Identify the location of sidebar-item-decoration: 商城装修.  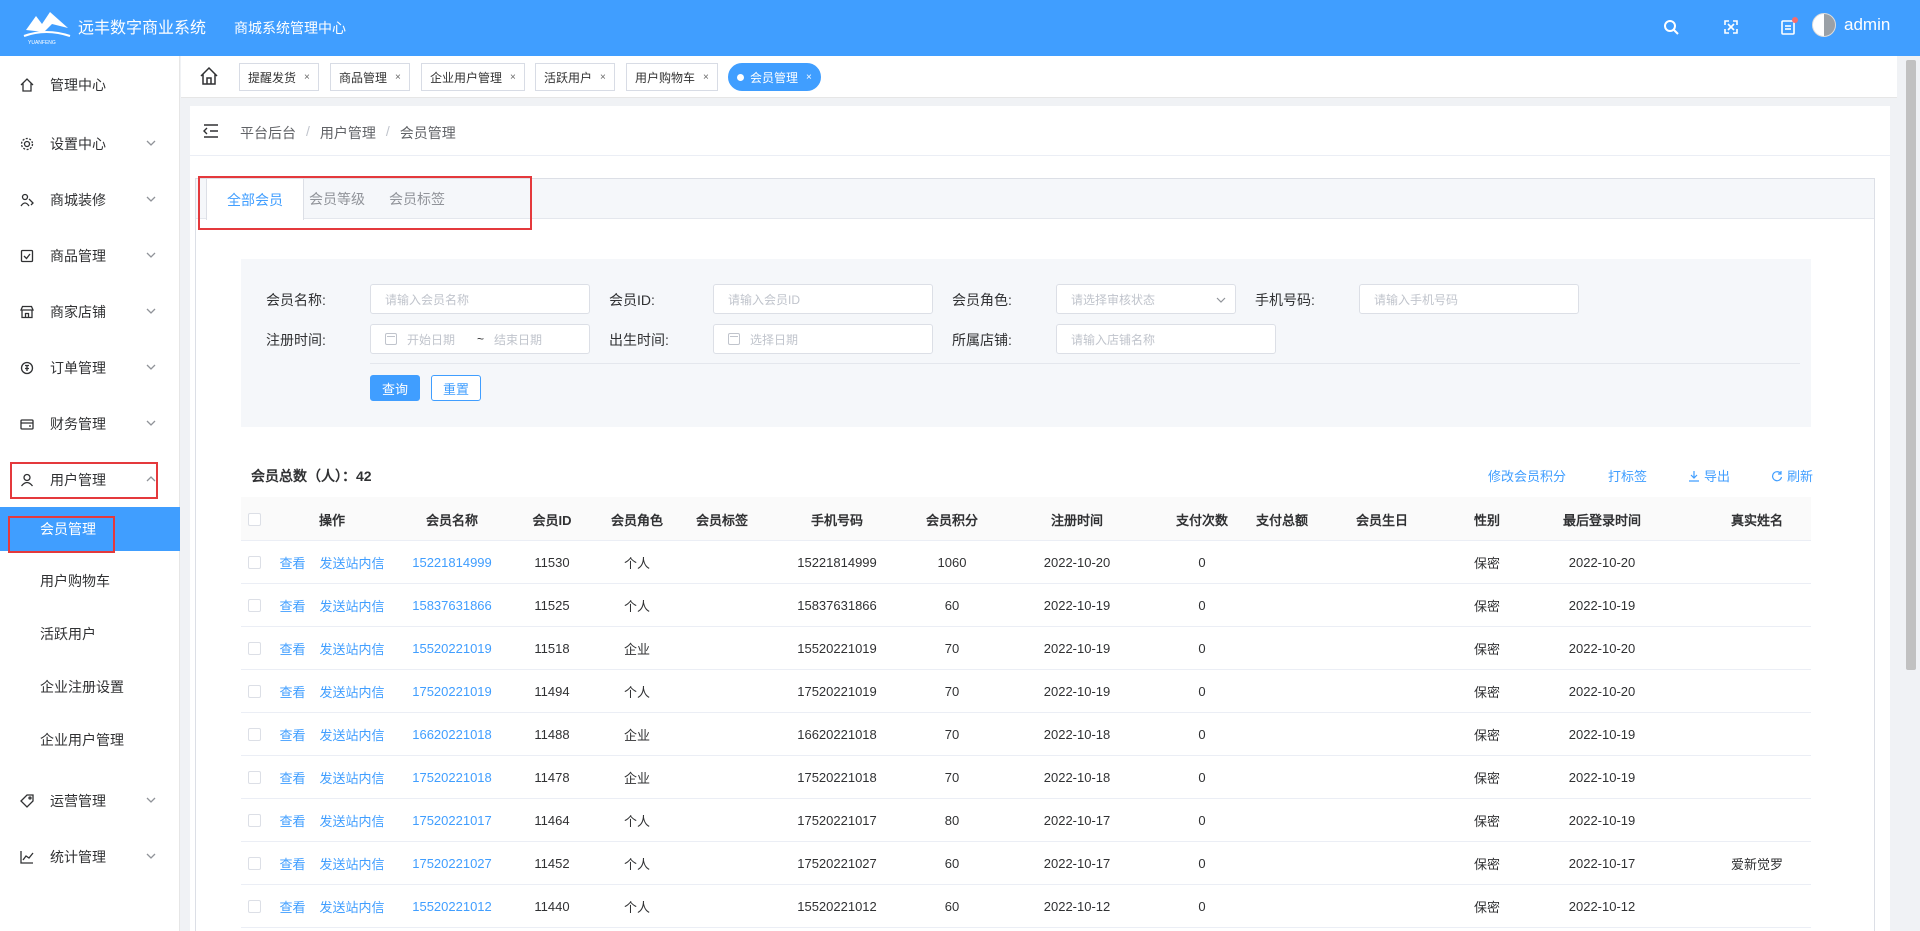
(90, 200).